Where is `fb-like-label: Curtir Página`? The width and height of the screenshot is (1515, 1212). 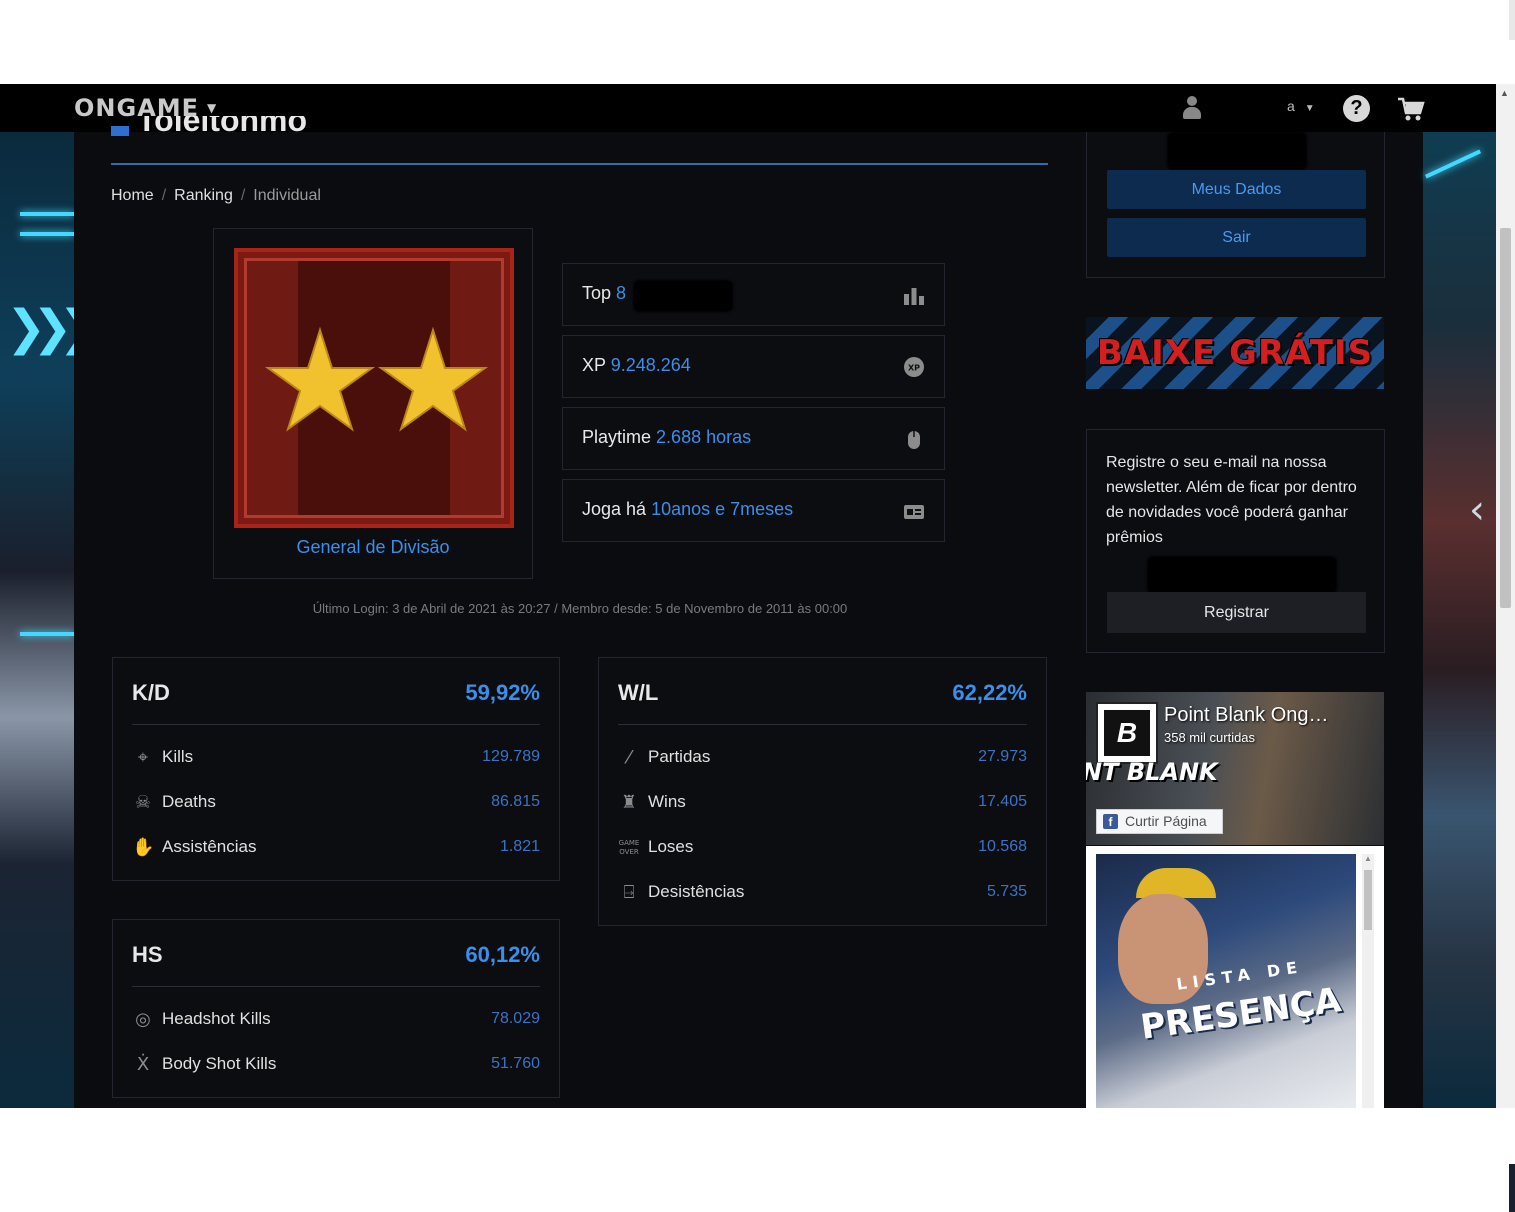
fb-like-label: Curtir Página is located at coordinates (1166, 821).